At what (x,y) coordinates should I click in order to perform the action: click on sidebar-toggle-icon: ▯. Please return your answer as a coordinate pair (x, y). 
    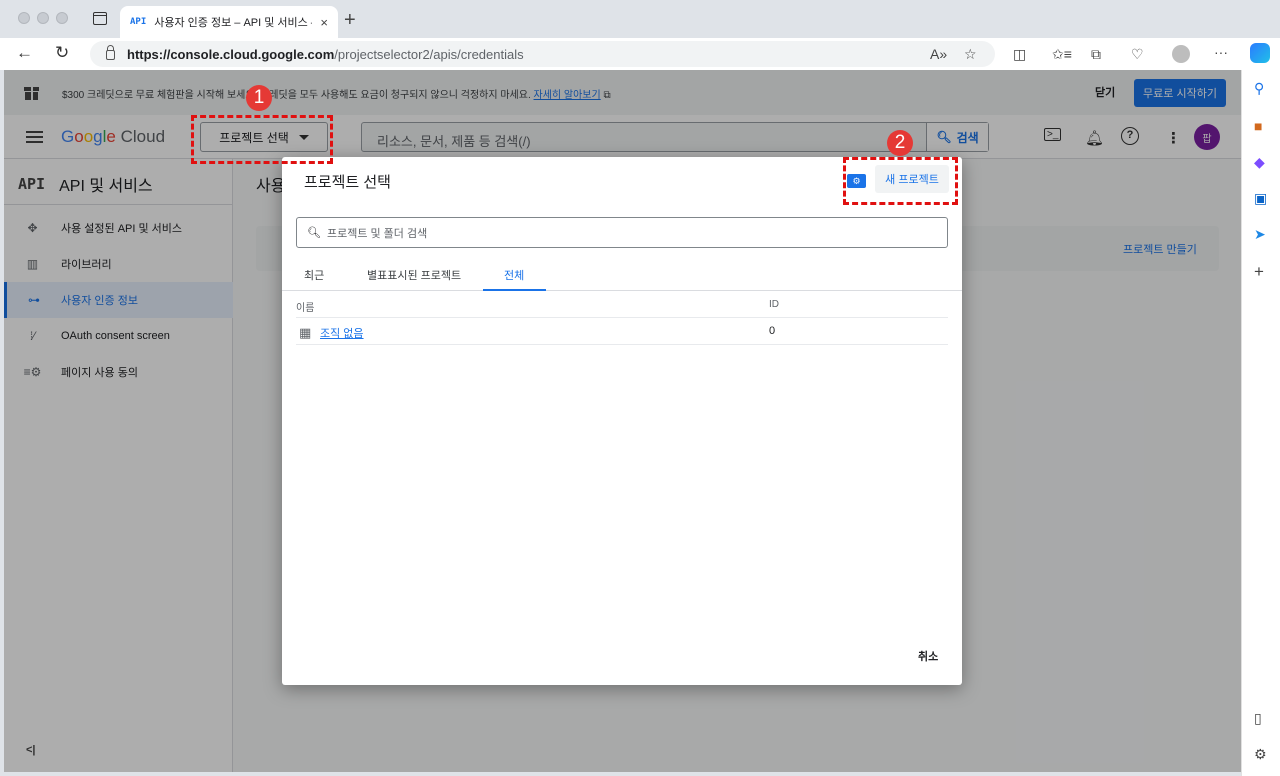
    Looking at the image, I should click on (1258, 718).